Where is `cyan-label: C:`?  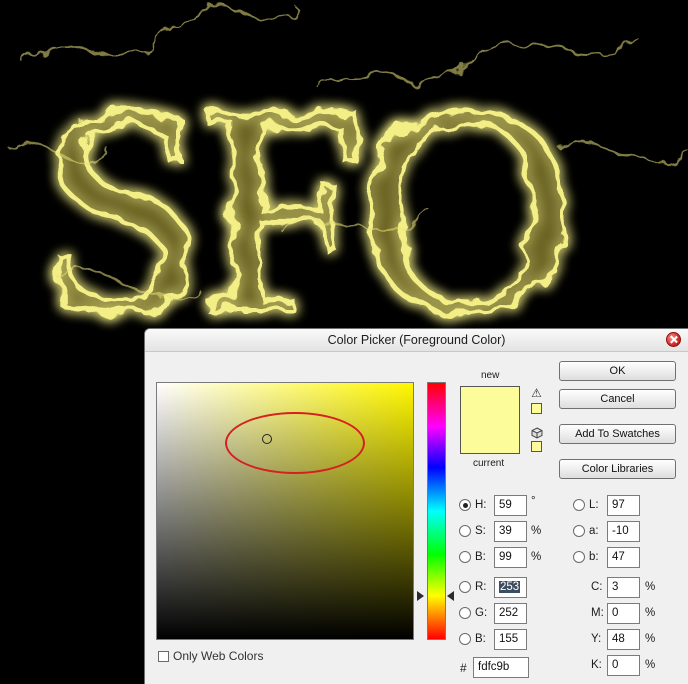 cyan-label: C: is located at coordinates (597, 587).